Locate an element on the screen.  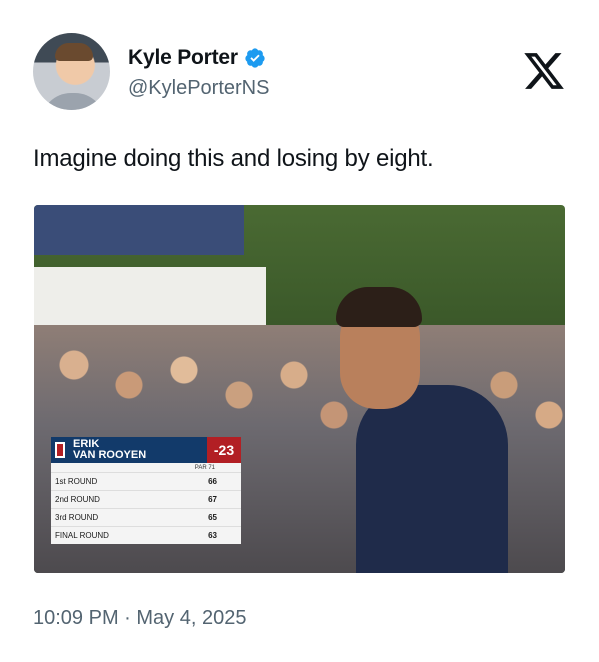
author-name: Kyle Porter is located at coordinates (183, 58).